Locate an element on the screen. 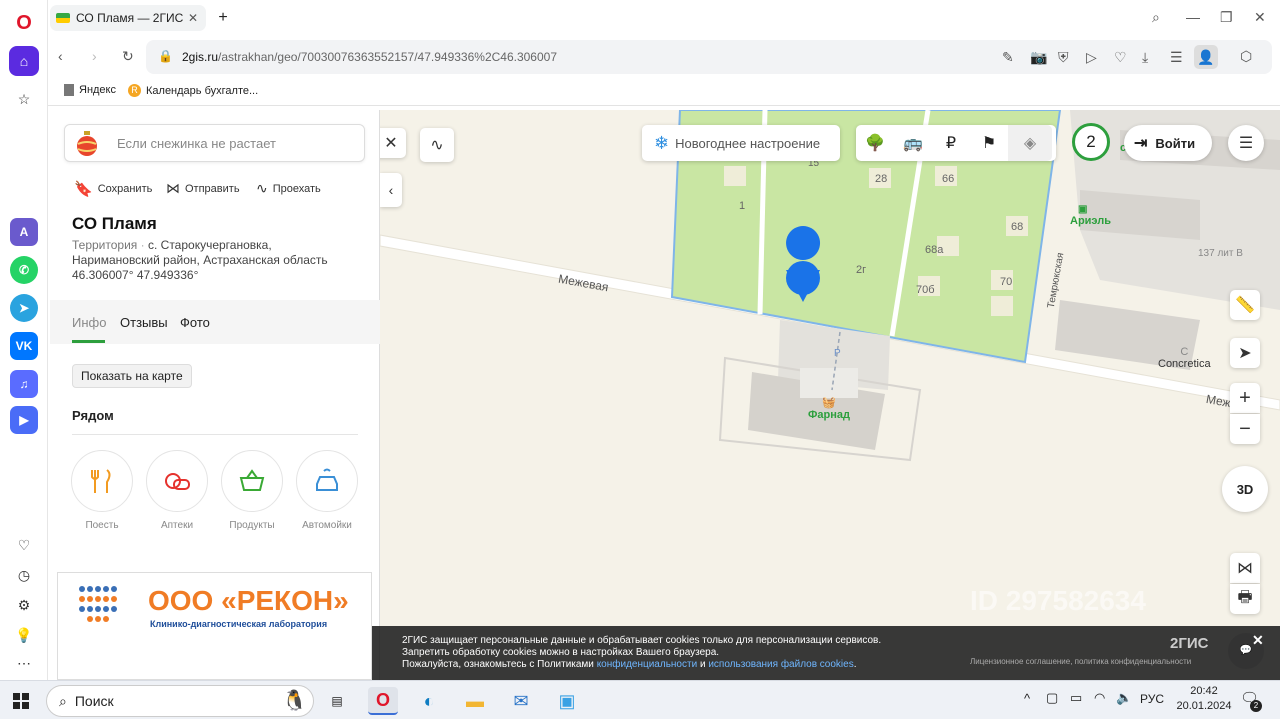 The image size is (1280, 719). route-label: Проехать is located at coordinates (296, 188).